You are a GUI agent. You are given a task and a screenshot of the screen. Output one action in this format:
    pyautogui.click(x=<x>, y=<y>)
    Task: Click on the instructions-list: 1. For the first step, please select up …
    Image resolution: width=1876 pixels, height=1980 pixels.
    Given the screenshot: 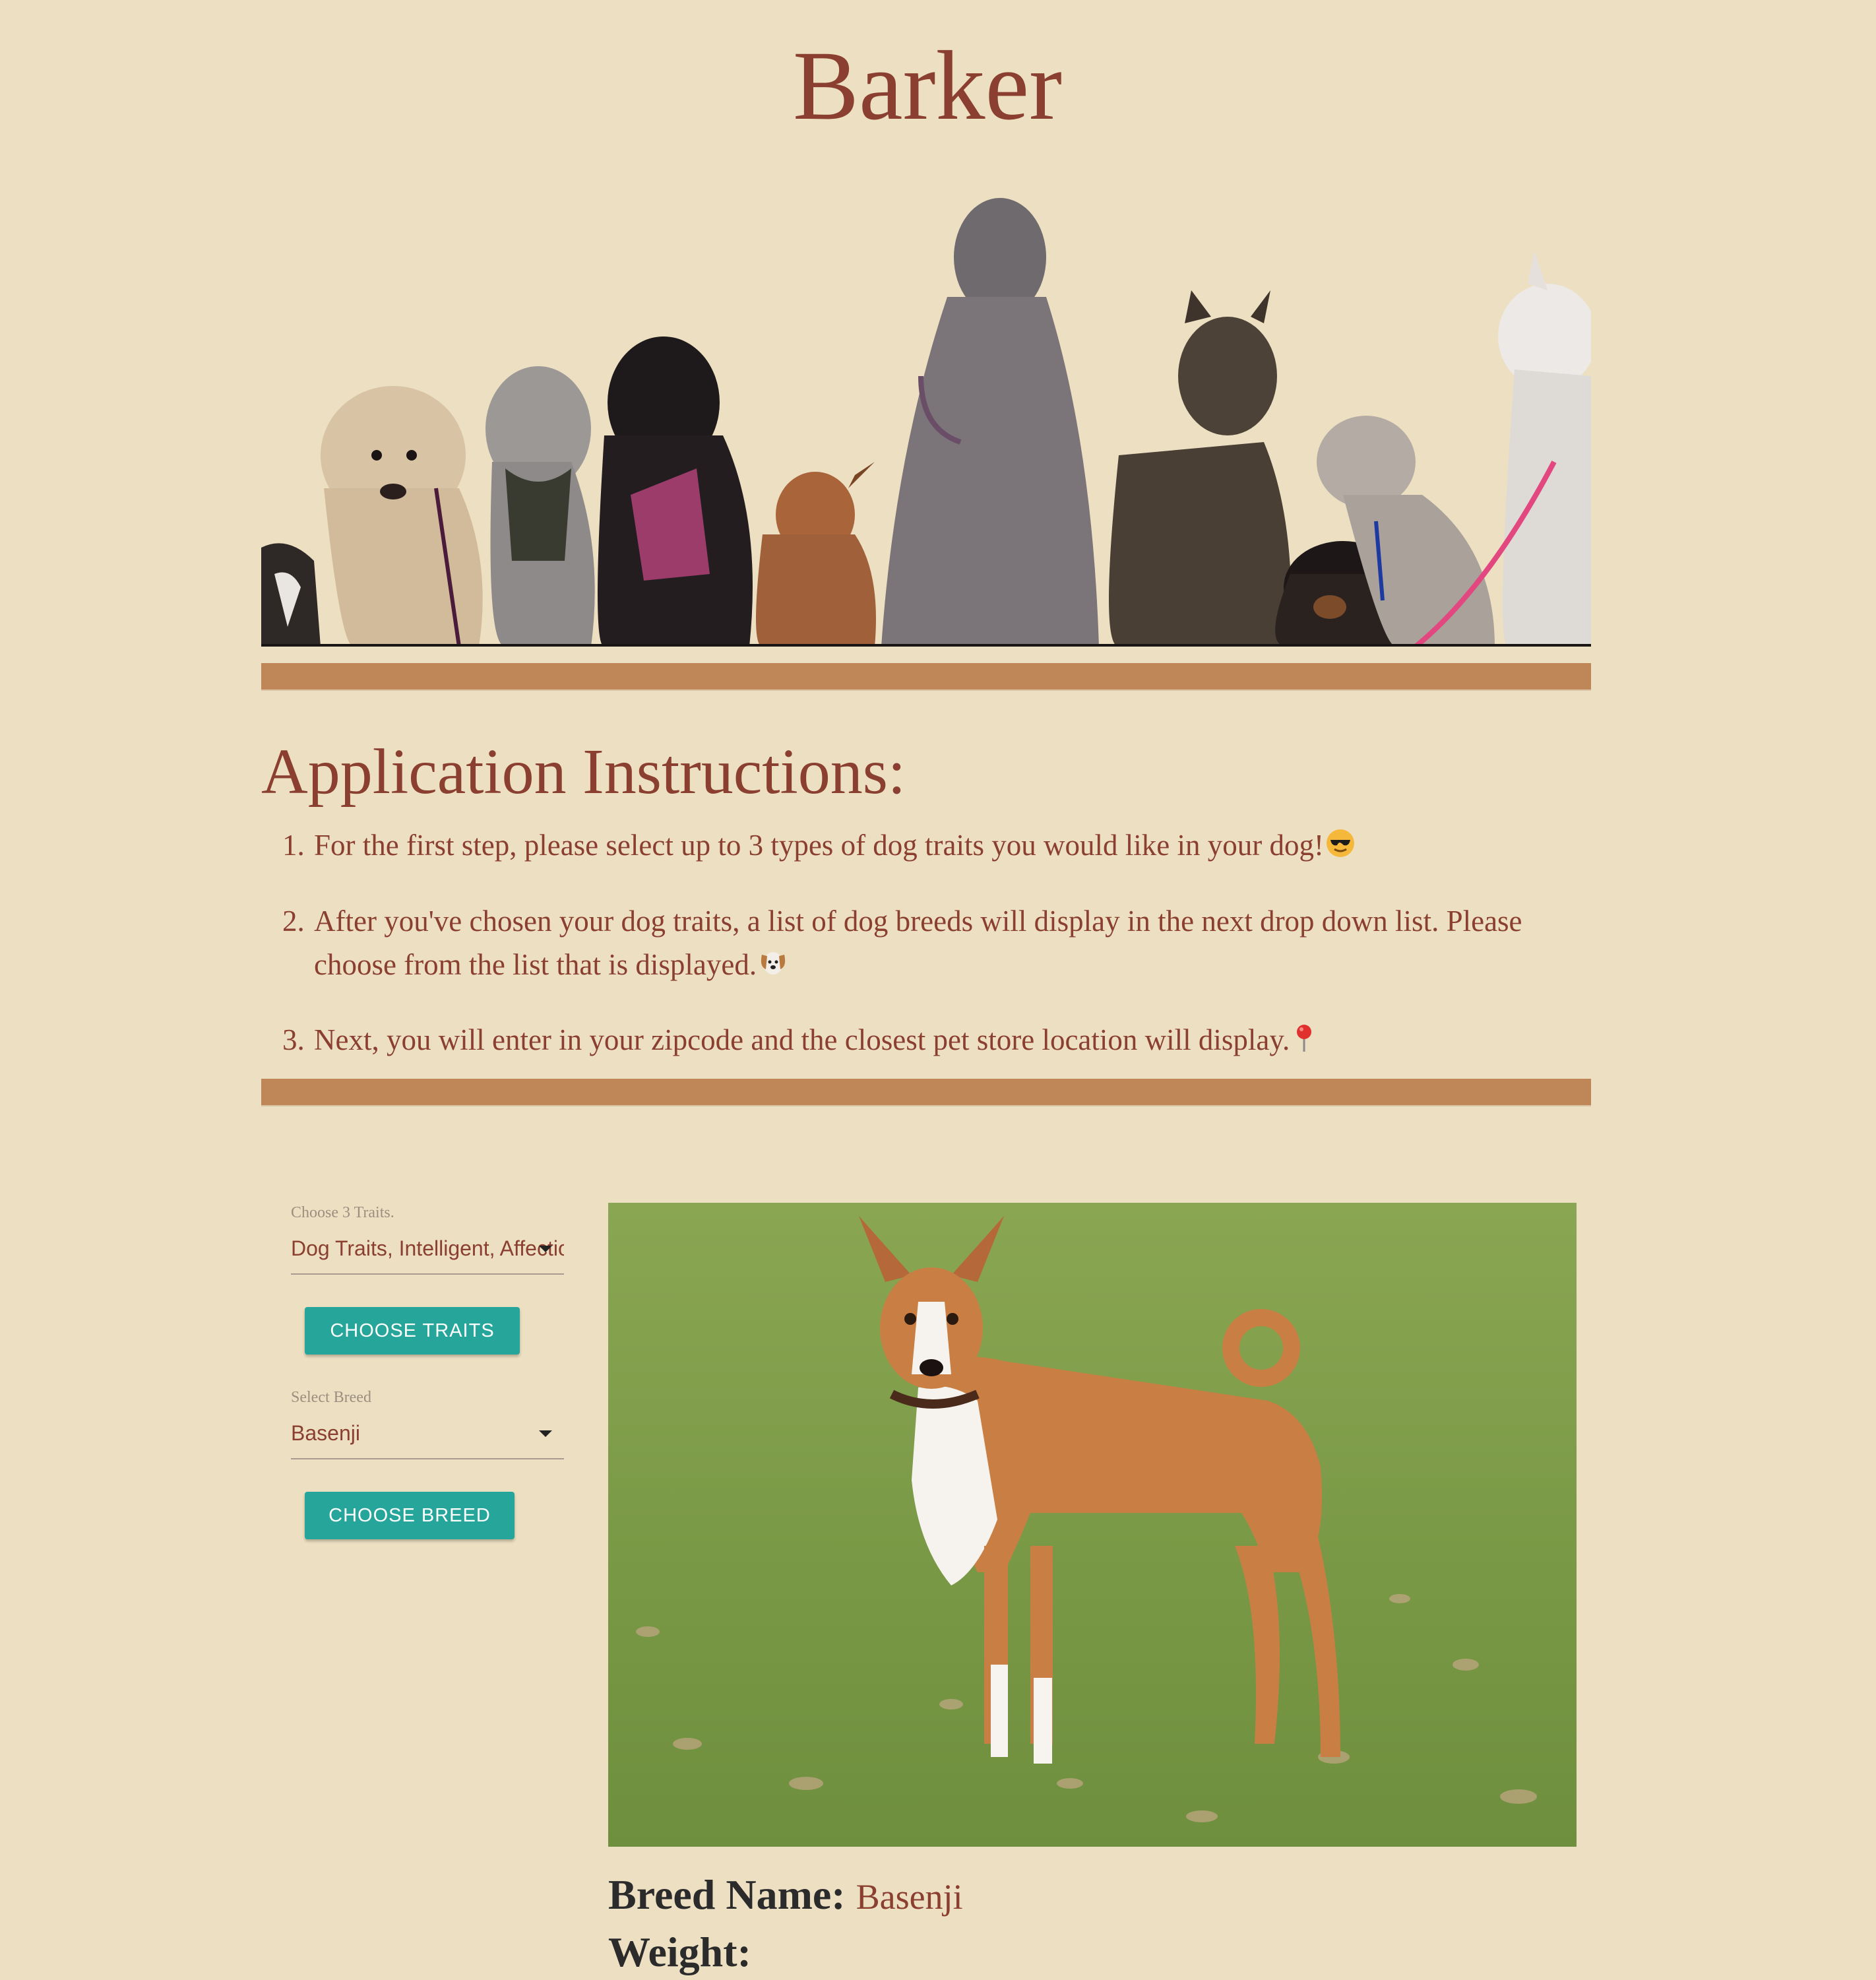 What is the action you would take?
    pyautogui.click(x=938, y=958)
    